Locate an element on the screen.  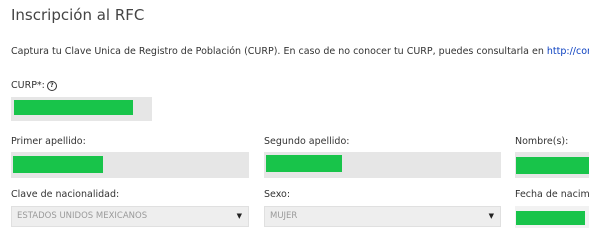
curp-redaction is located at coordinates (73, 107).